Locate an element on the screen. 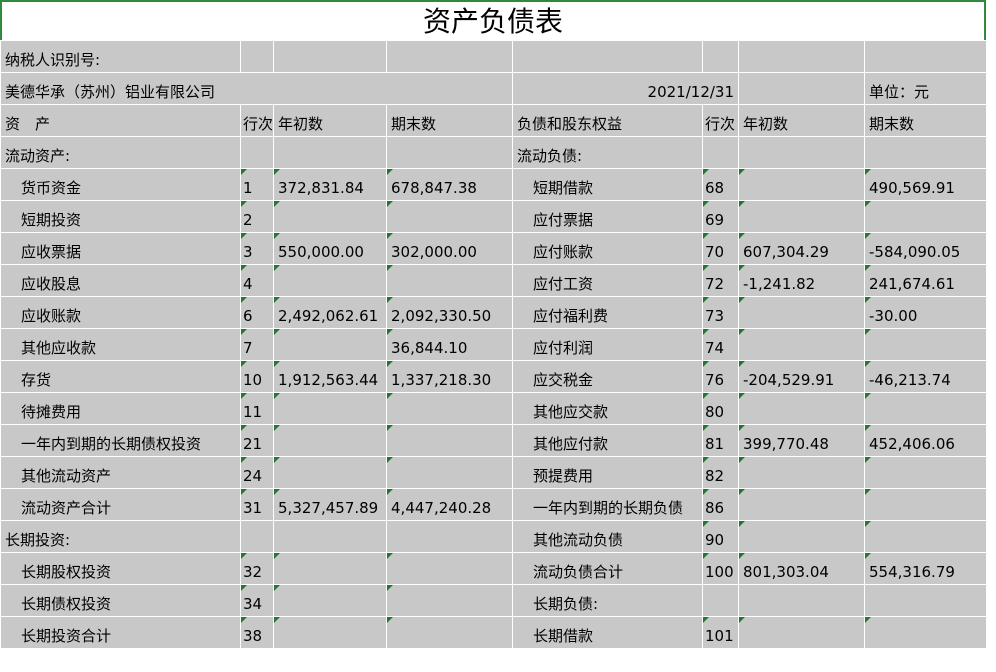  liability-line-no: 68 is located at coordinates (721, 184).